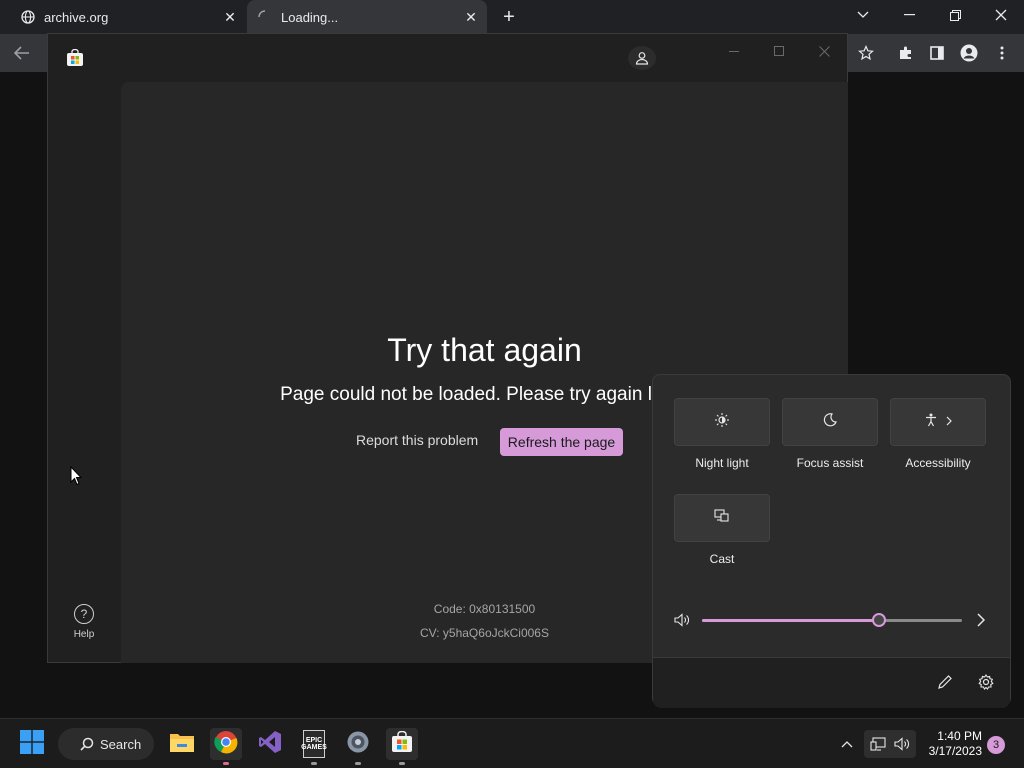 This screenshot has width=1024, height=768. What do you see at coordinates (509, 17) in the screenshot?
I see `new-tab-button: +` at bounding box center [509, 17].